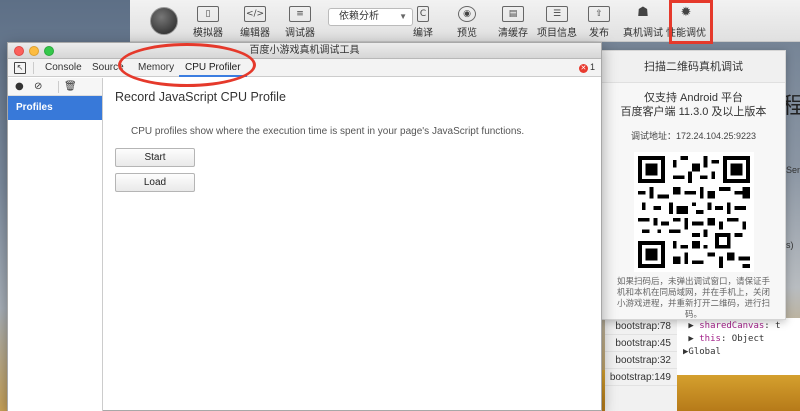  I want to click on preview-button: ◉ 预览, so click(467, 22).